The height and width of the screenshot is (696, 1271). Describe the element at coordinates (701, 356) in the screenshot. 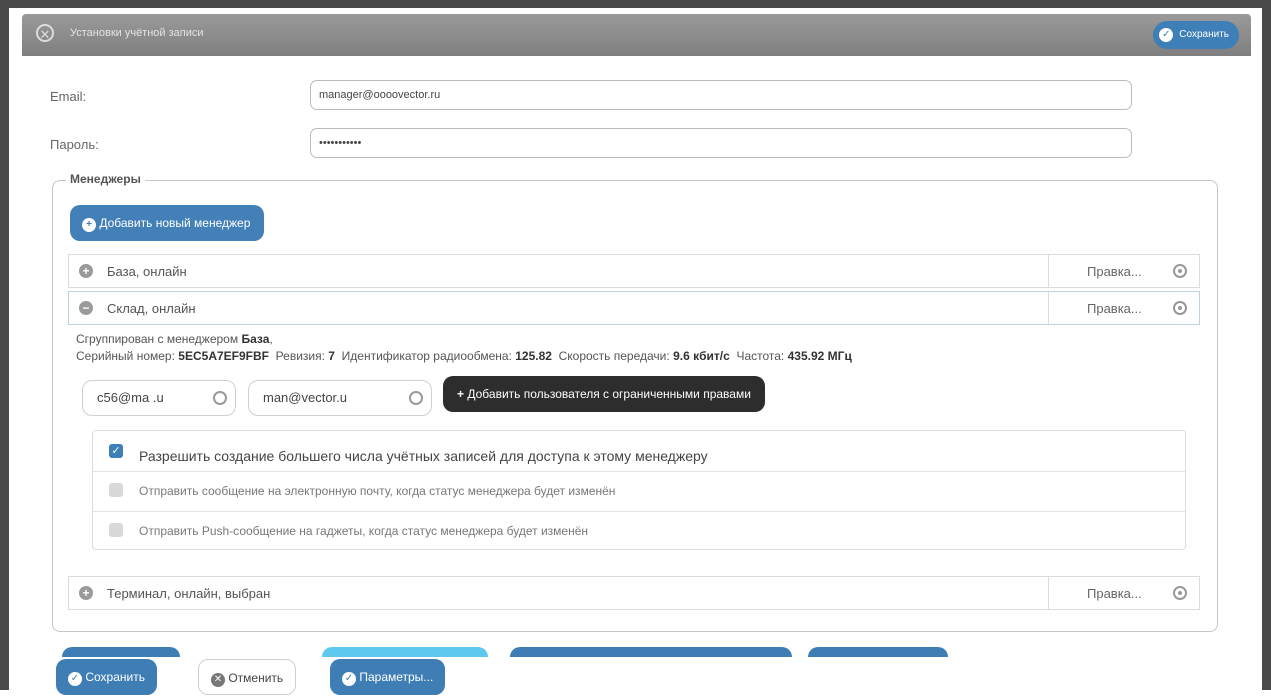

I see `speed-value: 9.6 кбит/с` at that location.